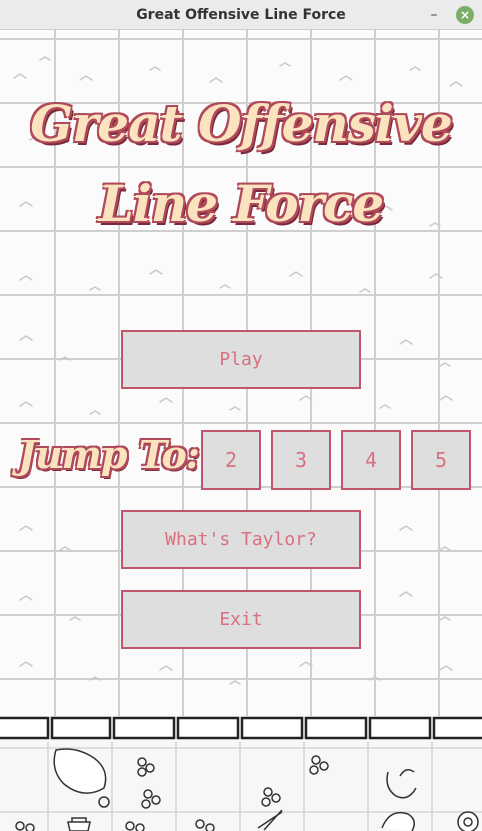  Describe the element at coordinates (241, 539) in the screenshot. I see `whats-taylor-button: What's Taylor?` at that location.